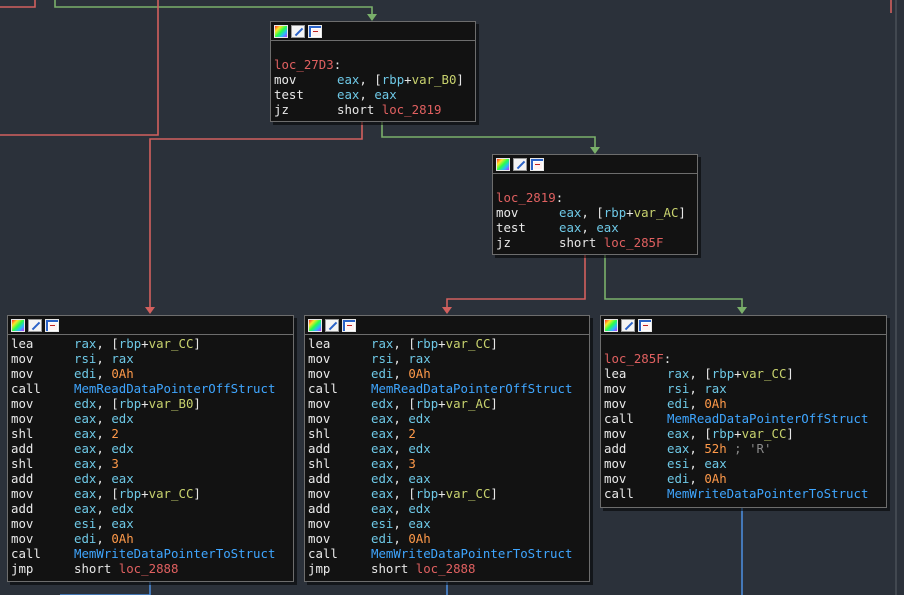 Image resolution: width=904 pixels, height=595 pixels. Describe the element at coordinates (615, 388) in the screenshot. I see `mnemonic: mov` at that location.